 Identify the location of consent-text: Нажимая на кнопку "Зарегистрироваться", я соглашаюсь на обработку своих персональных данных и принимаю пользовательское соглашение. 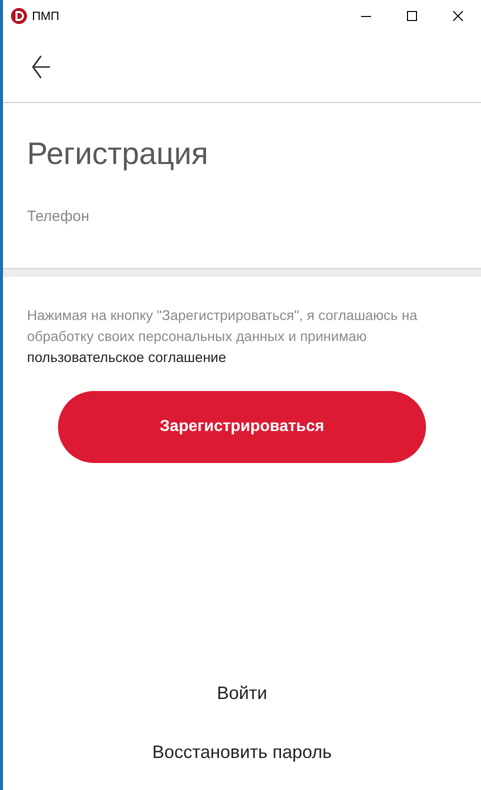
(222, 336).